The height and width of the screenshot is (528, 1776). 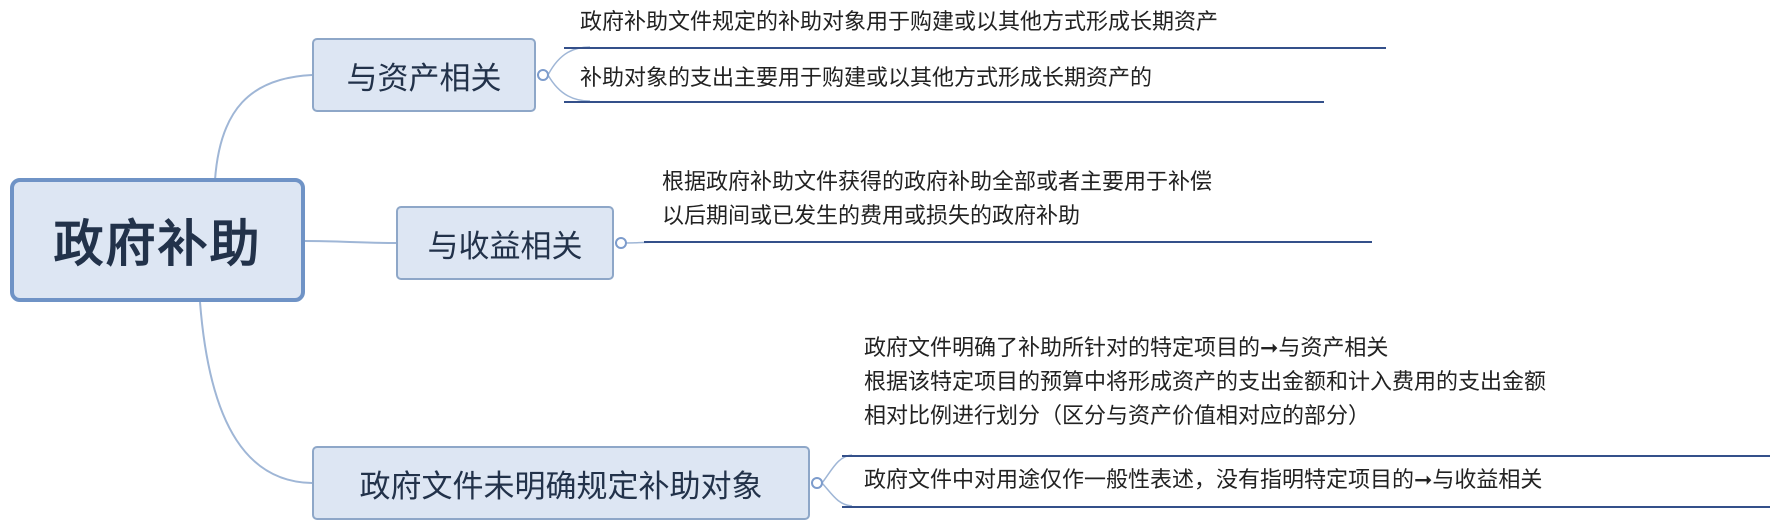 I want to click on branch-node-asset-related: 与资产相关, so click(x=424, y=75).